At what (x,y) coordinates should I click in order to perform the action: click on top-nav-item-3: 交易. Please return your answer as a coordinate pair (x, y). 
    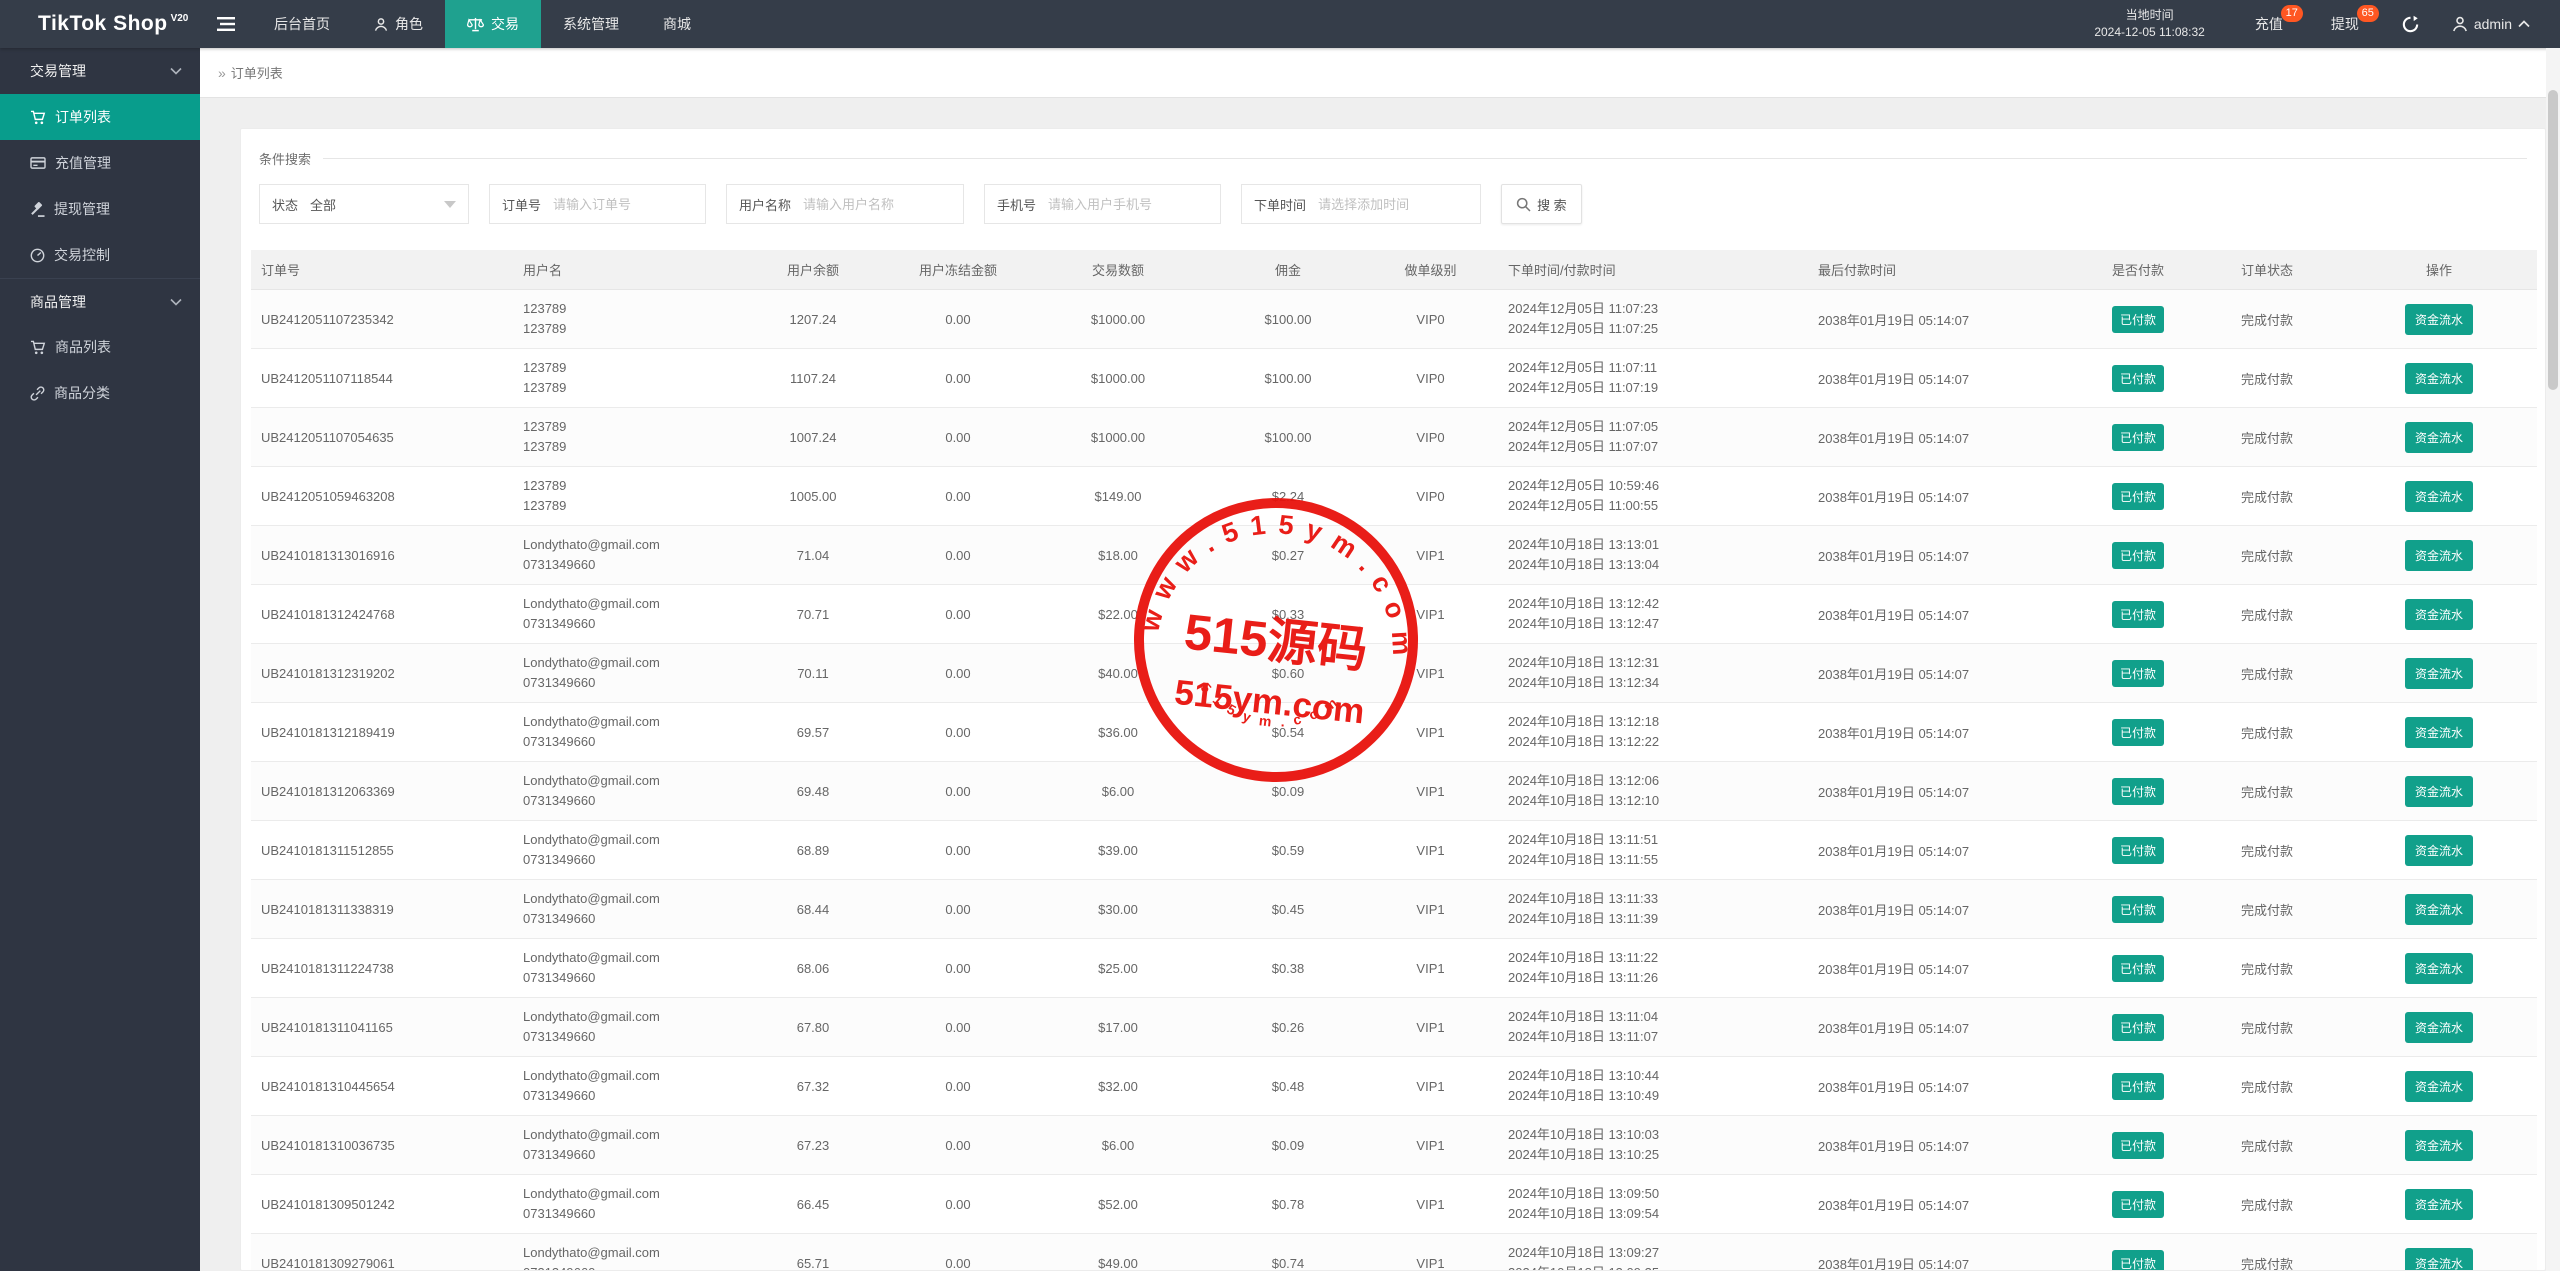
    Looking at the image, I should click on (493, 24).